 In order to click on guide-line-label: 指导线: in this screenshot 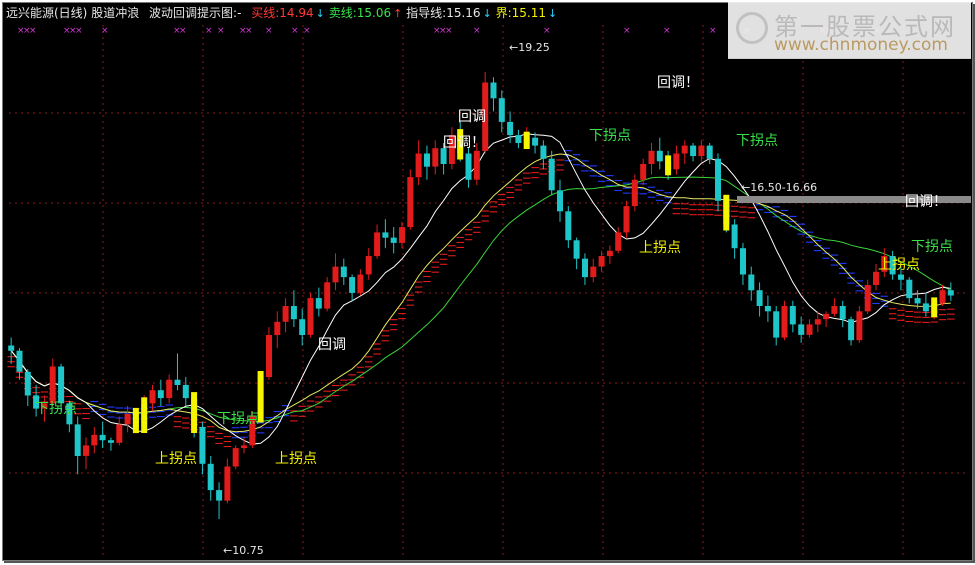, I will do `click(426, 13)`.